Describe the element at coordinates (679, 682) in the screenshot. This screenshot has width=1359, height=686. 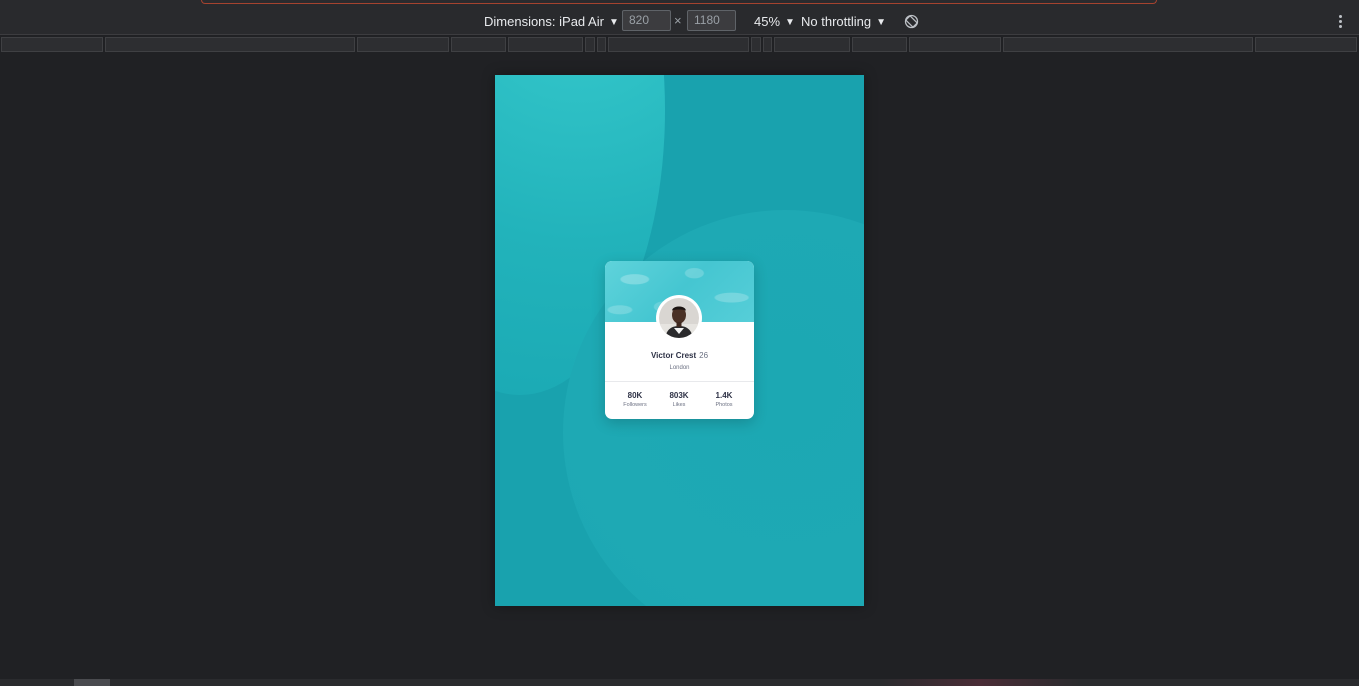
I see `bottom-scrollbar` at that location.